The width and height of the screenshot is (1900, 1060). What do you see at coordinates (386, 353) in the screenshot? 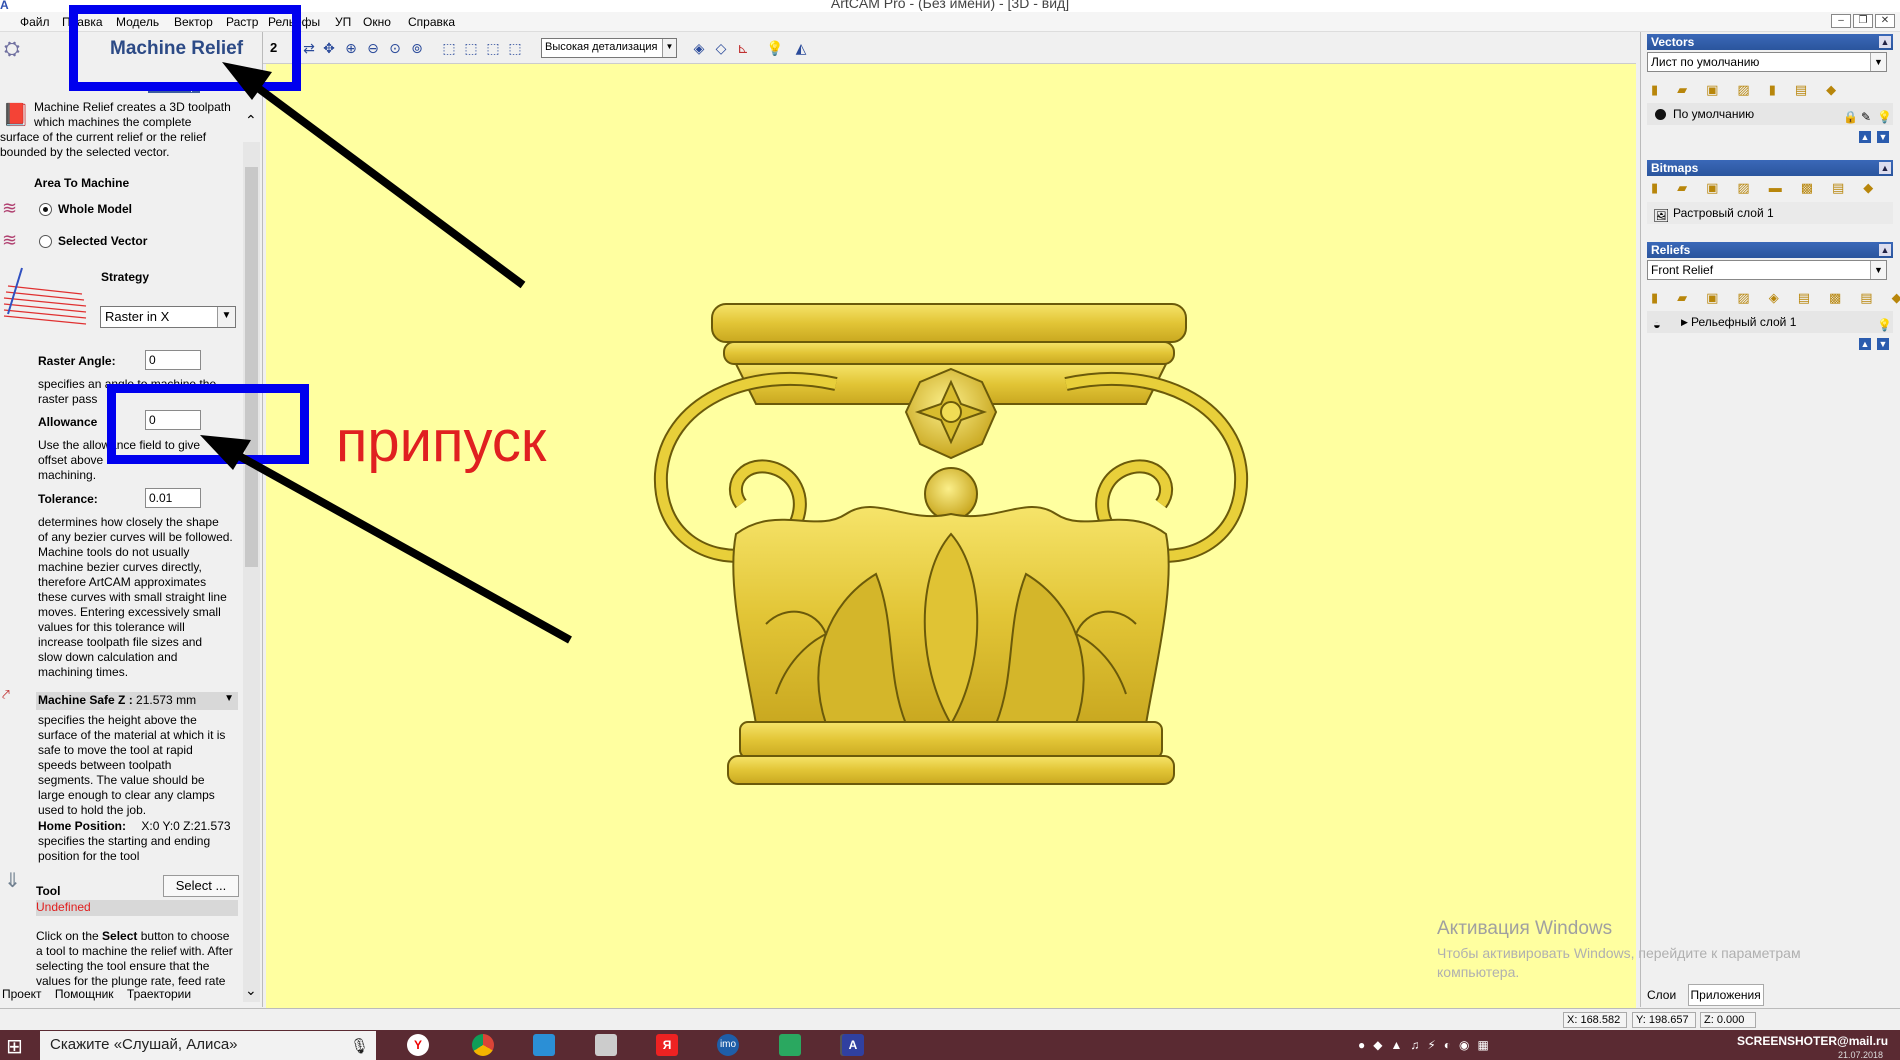
I see `annotation-arrows` at bounding box center [386, 353].